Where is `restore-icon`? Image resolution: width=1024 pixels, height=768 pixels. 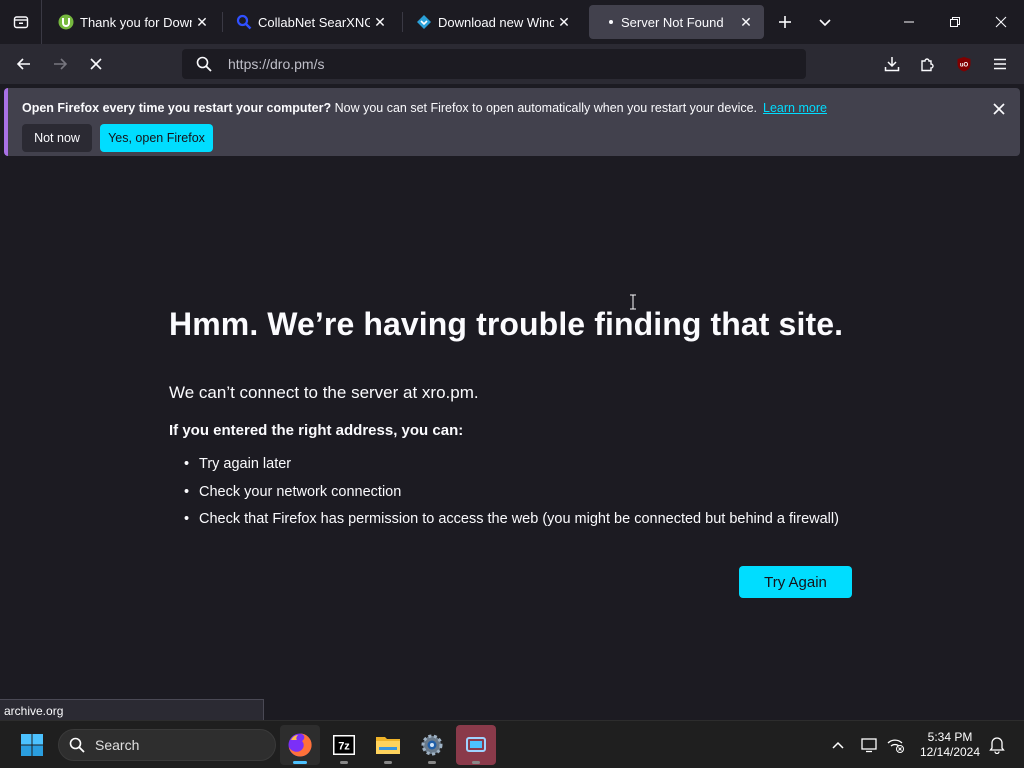 restore-icon is located at coordinates (955, 22).